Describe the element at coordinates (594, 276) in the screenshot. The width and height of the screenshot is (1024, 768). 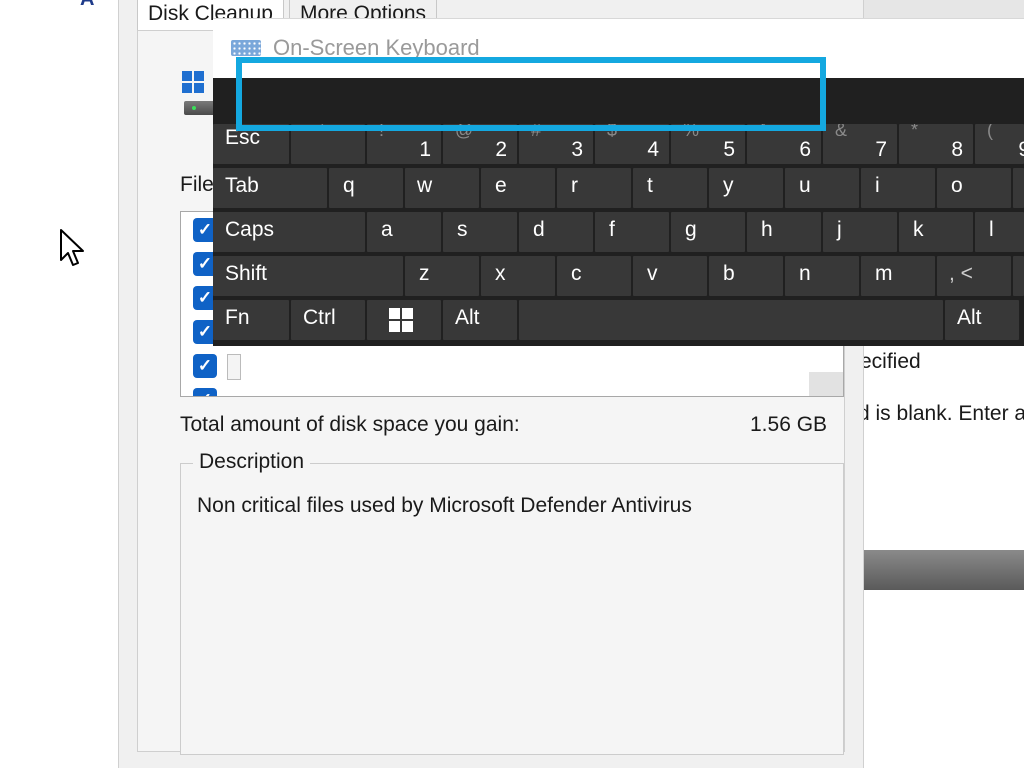
I see `key-c: c` at that location.